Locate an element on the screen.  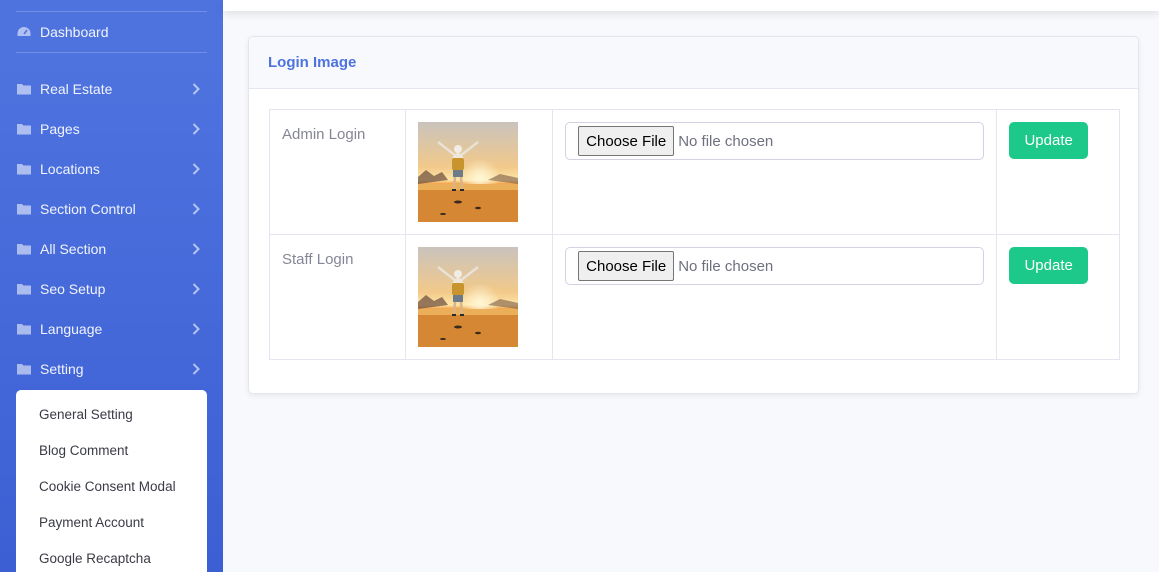
topbar is located at coordinates (691, 5).